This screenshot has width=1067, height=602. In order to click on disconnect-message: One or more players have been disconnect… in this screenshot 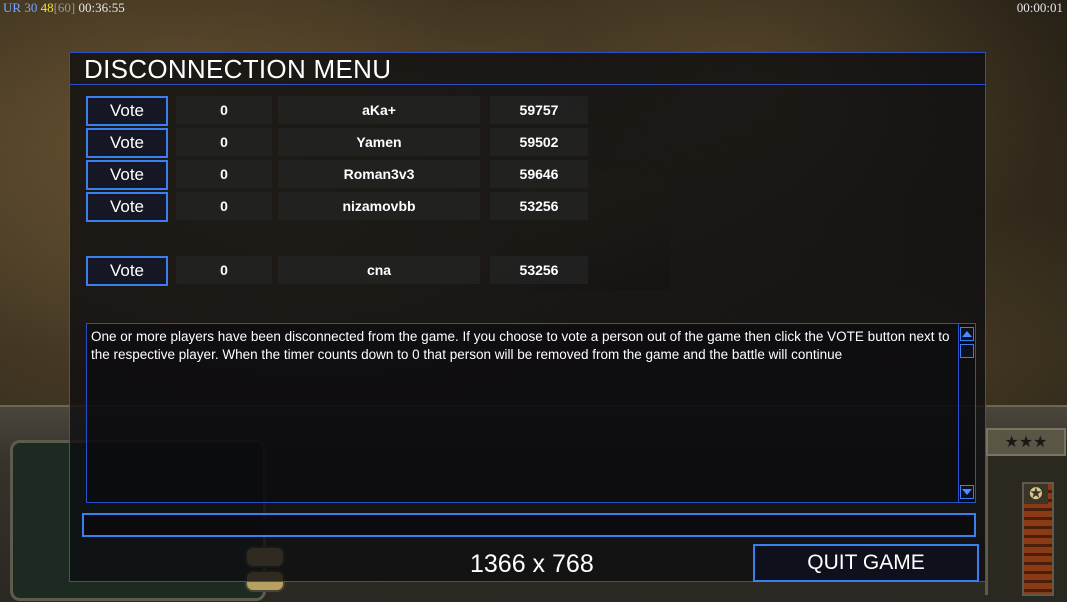, I will do `click(520, 345)`.